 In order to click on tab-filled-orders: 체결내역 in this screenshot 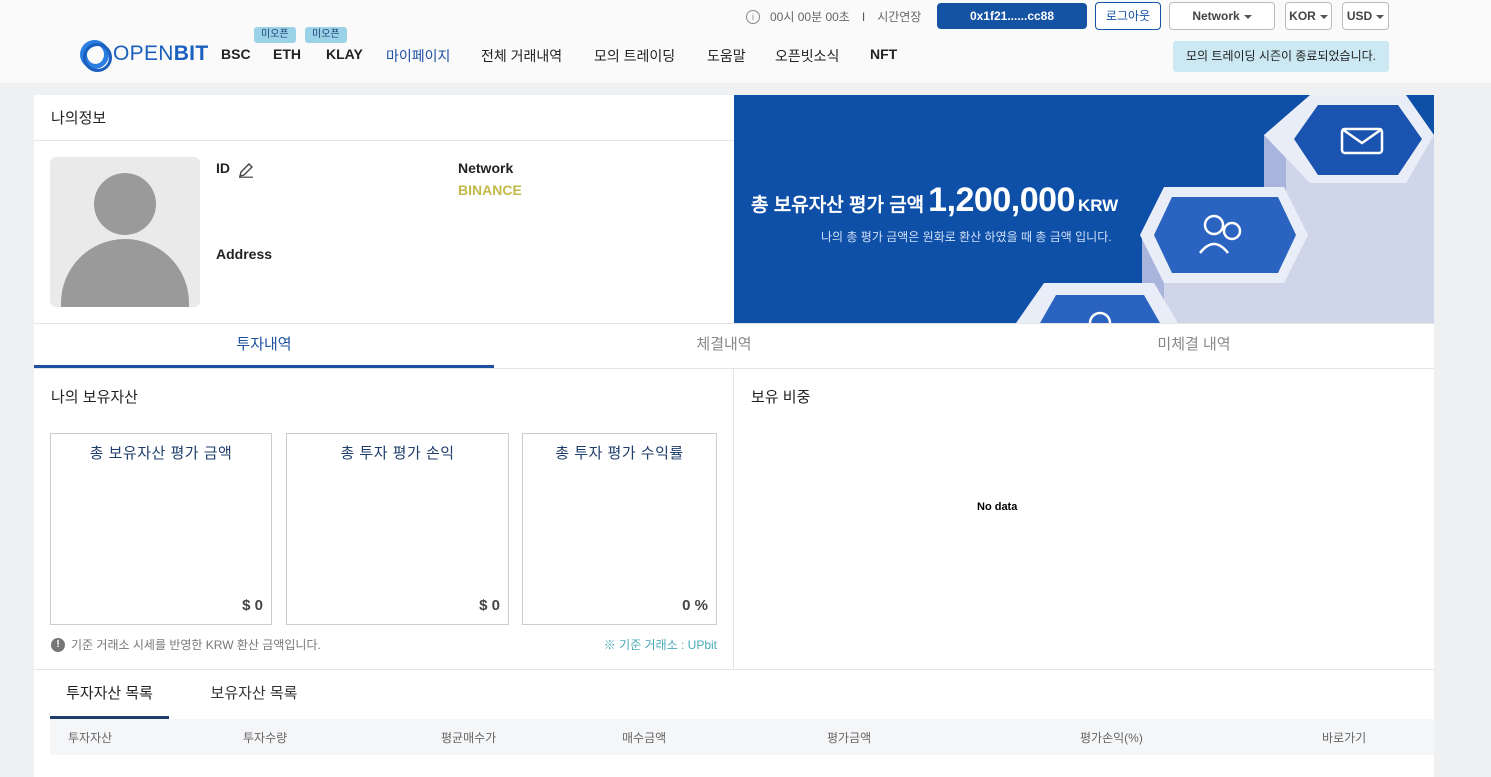, I will do `click(724, 346)`.